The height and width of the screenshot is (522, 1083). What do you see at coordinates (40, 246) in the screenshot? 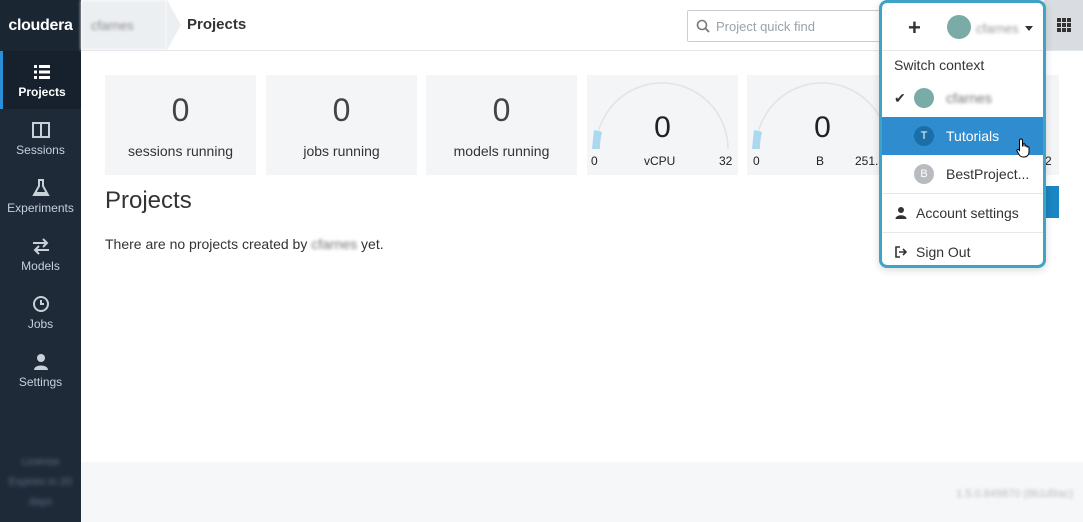
I see `exchange-icon` at bounding box center [40, 246].